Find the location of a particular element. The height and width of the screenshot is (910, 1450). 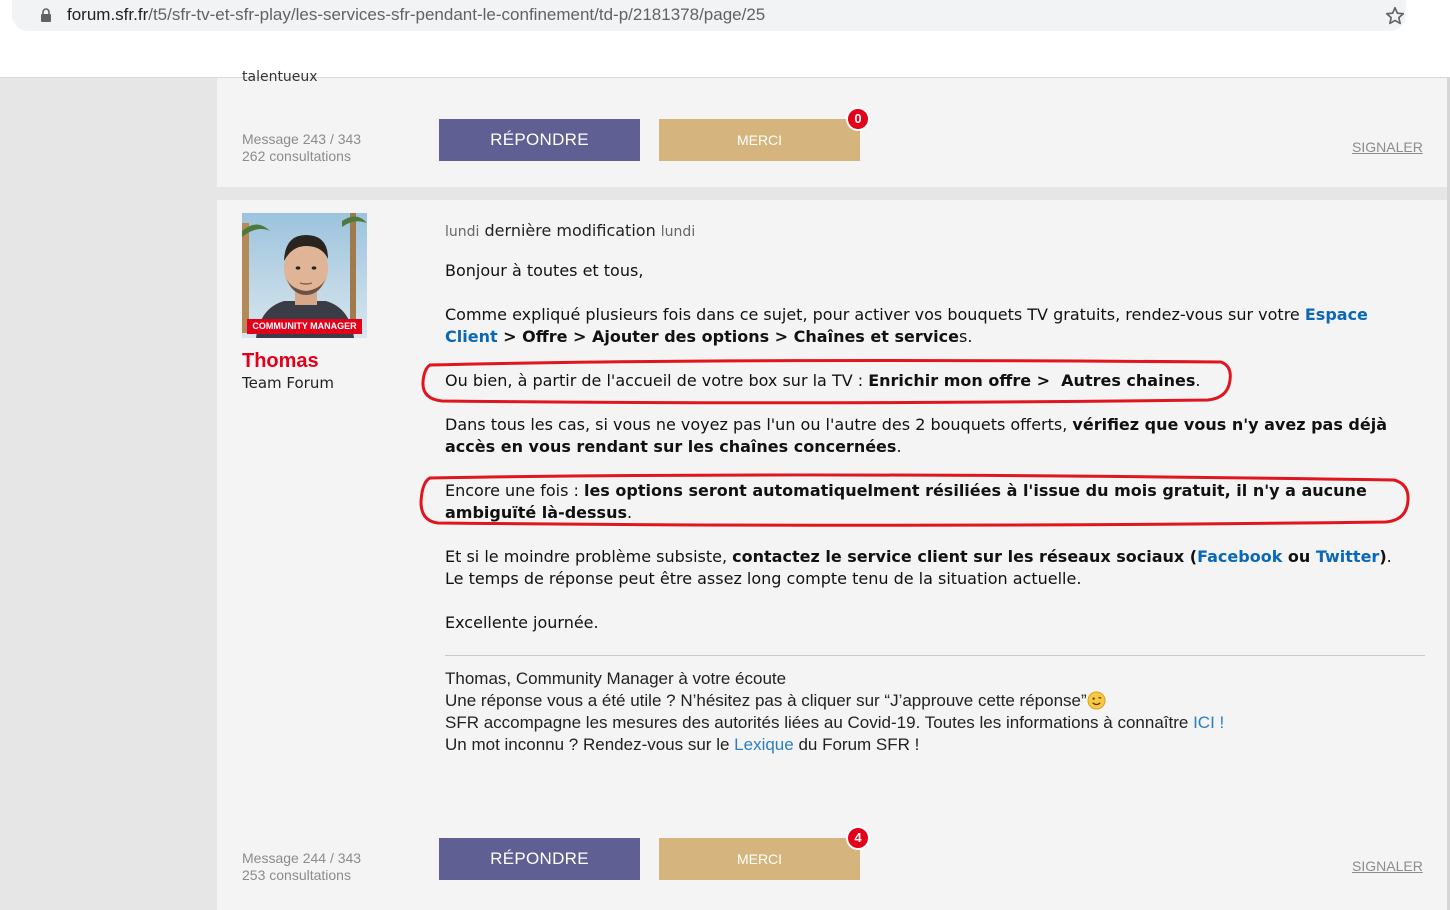

post-date-value: lundi is located at coordinates (462, 232).